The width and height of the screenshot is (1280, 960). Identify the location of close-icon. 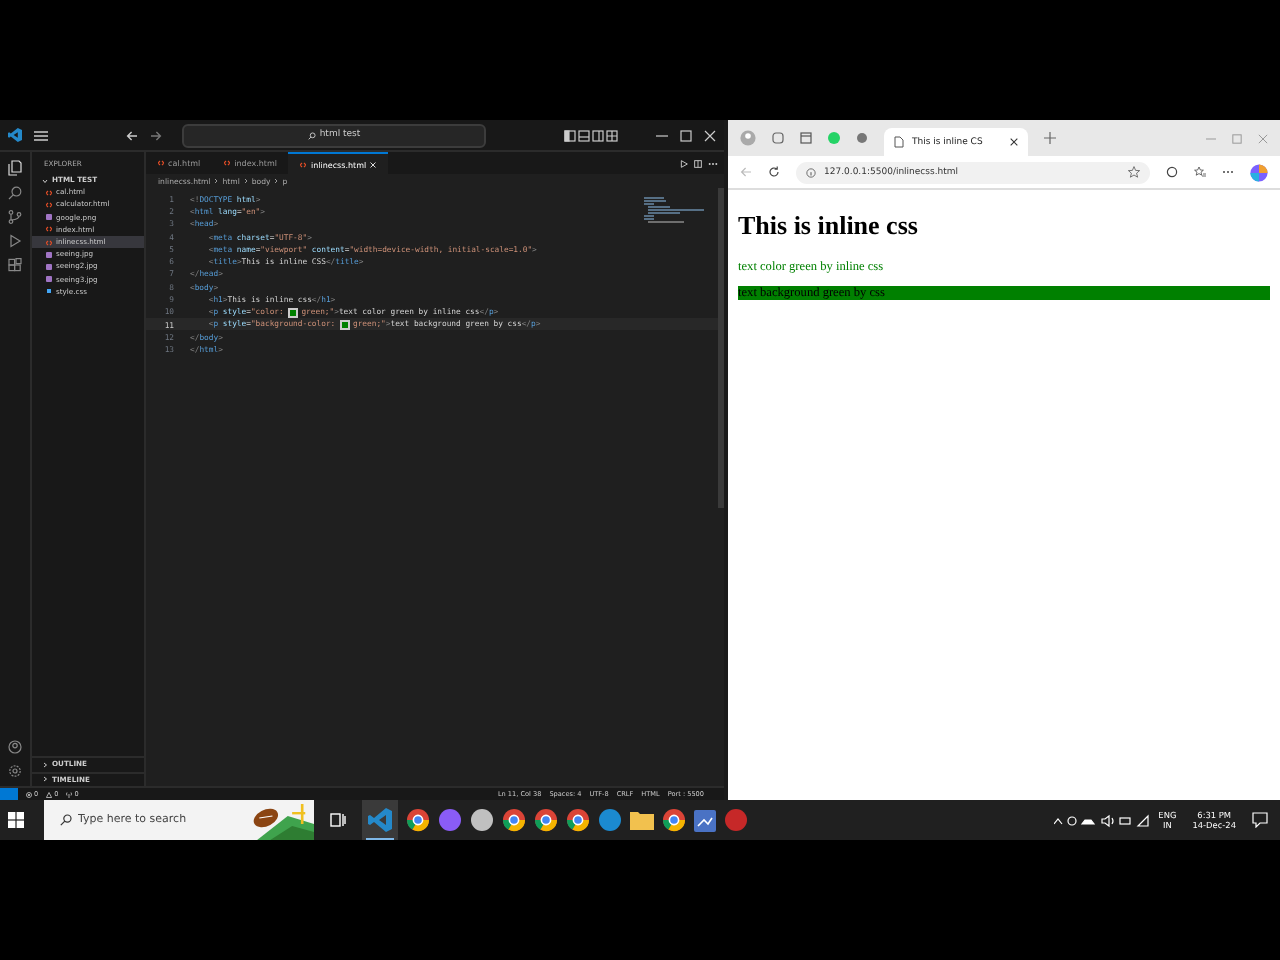
(1014, 142).